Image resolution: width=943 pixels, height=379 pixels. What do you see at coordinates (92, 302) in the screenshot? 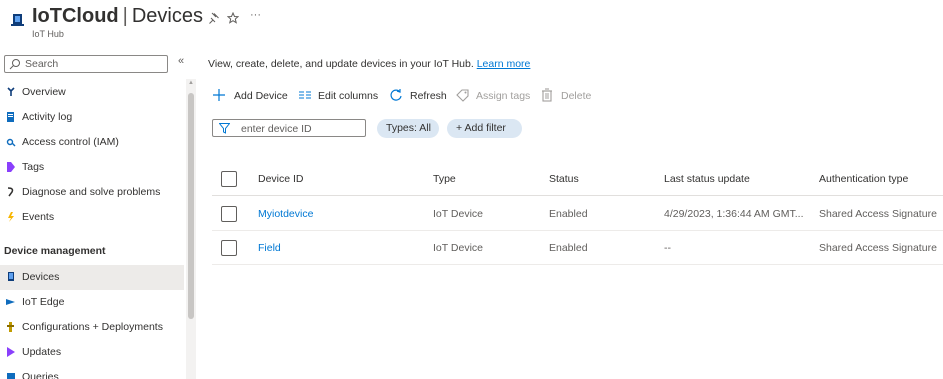
I see `nav-item-iot-edge: IoT Edge` at bounding box center [92, 302].